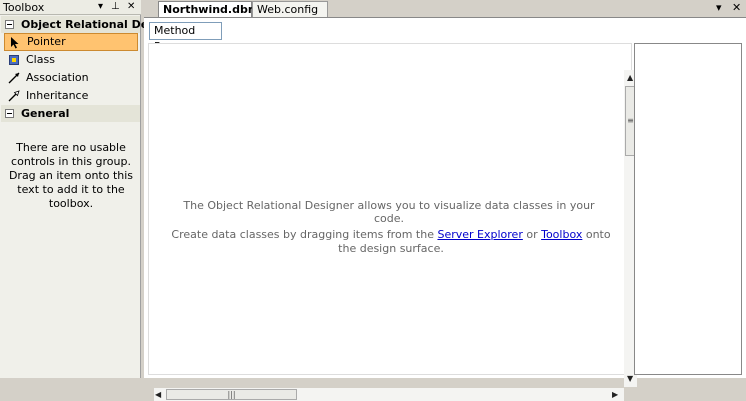 The height and width of the screenshot is (401, 746). Describe the element at coordinates (561, 234) in the screenshot. I see `toolbox-link: Toolbox` at that location.